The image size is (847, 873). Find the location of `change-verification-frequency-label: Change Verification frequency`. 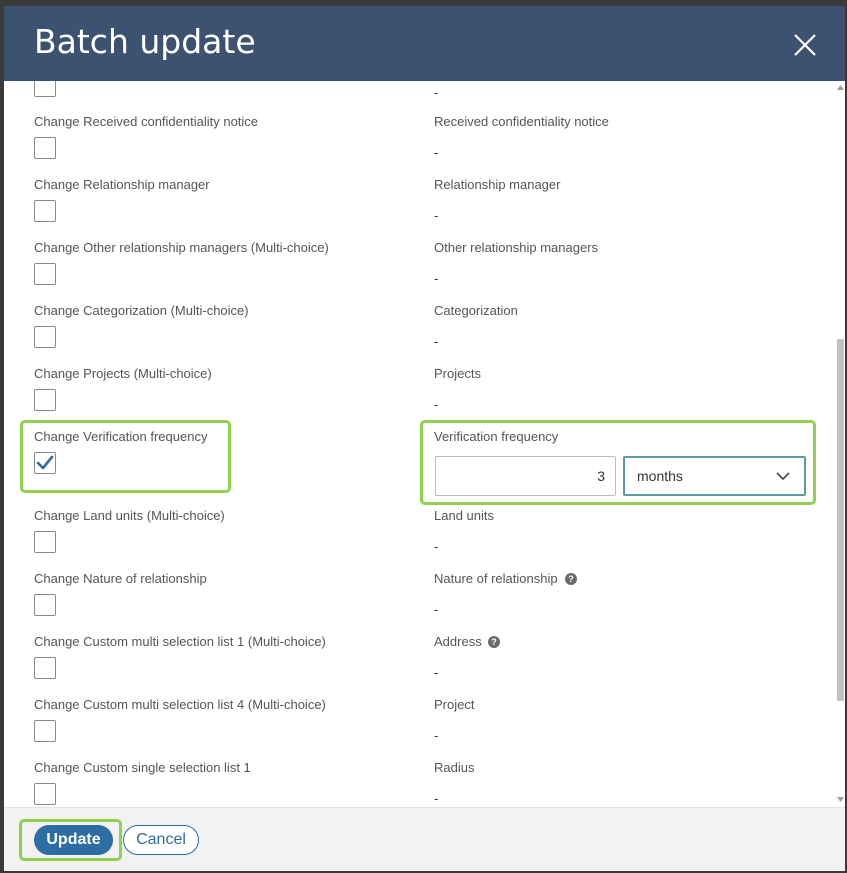

change-verification-frequency-label: Change Verification frequency is located at coordinates (121, 436).